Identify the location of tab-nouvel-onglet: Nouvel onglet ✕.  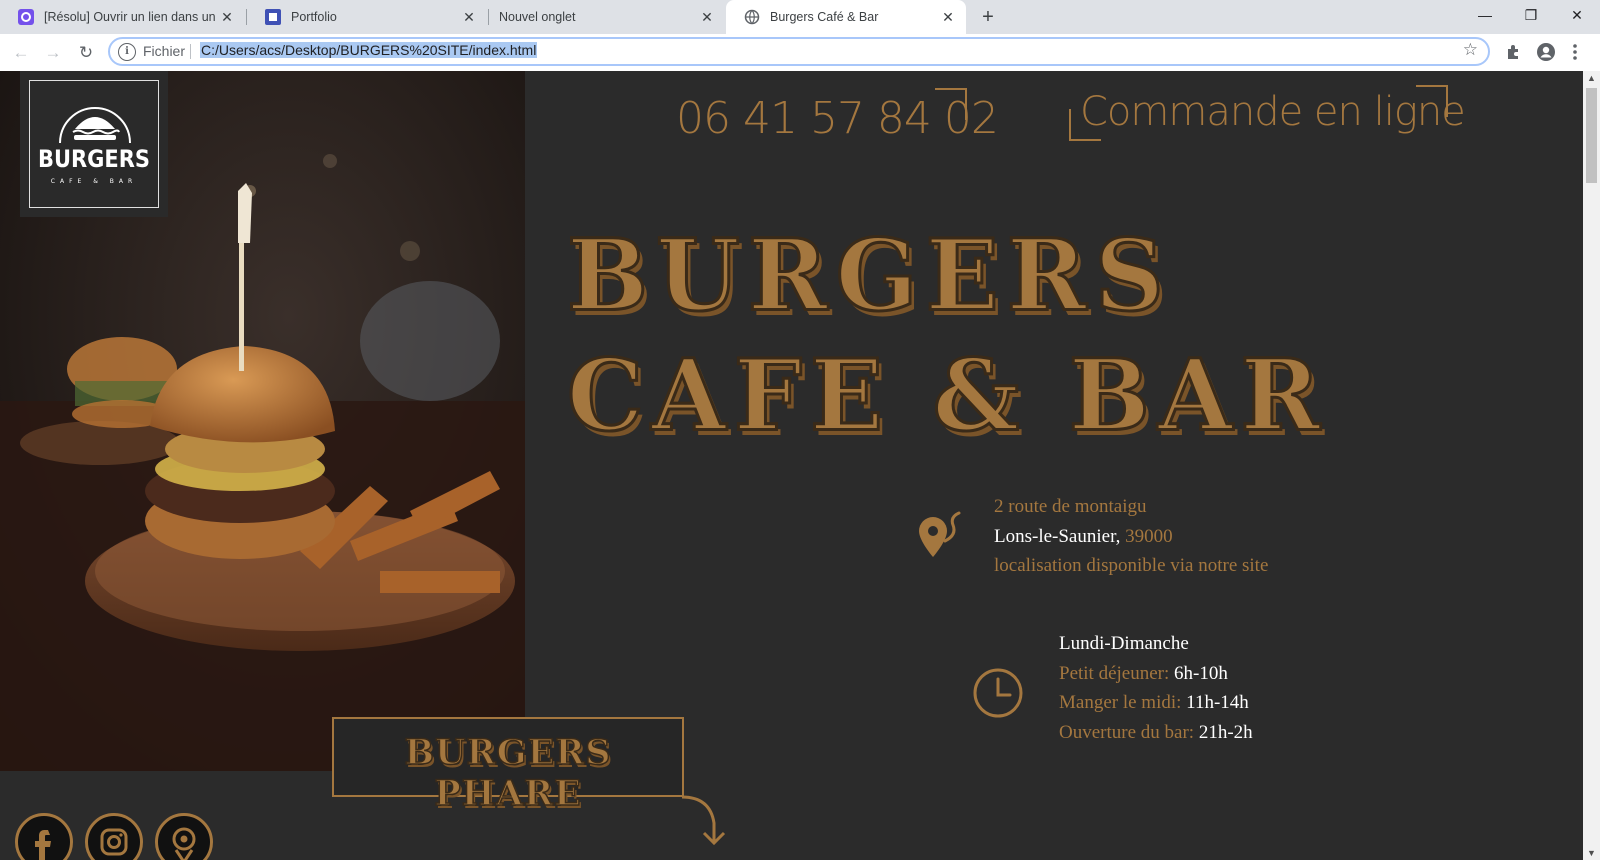
(607, 17).